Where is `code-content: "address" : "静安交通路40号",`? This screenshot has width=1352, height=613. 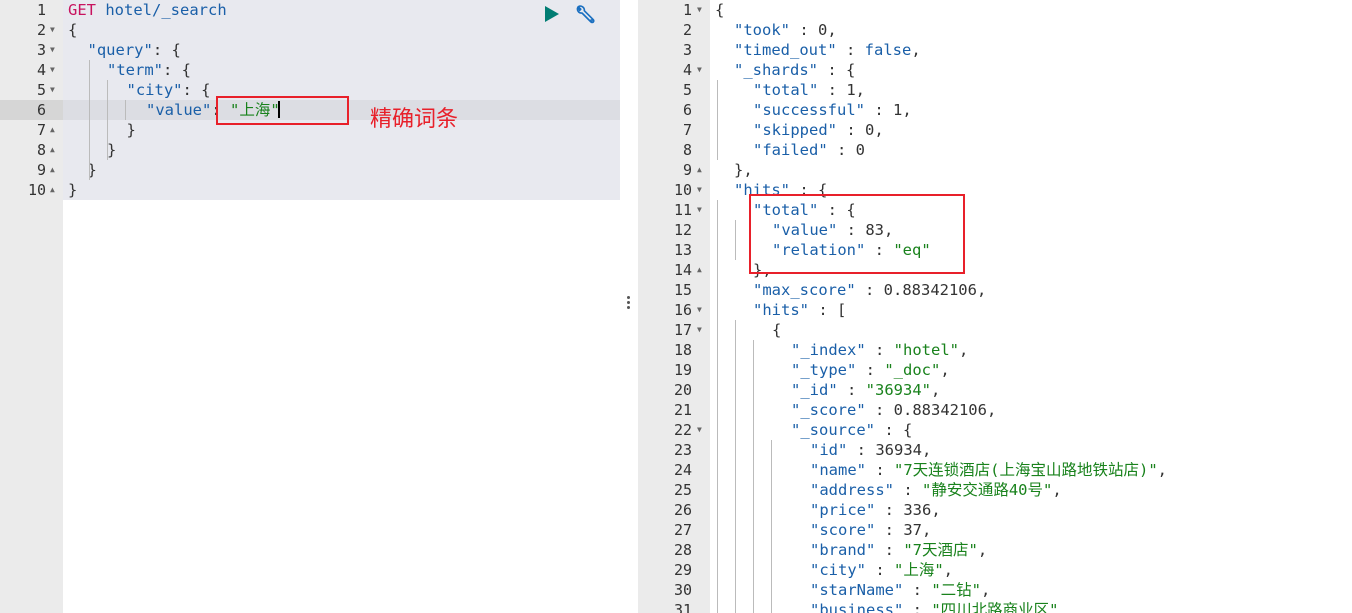
code-content: "address" : "静安交通路40号", is located at coordinates (936, 490).